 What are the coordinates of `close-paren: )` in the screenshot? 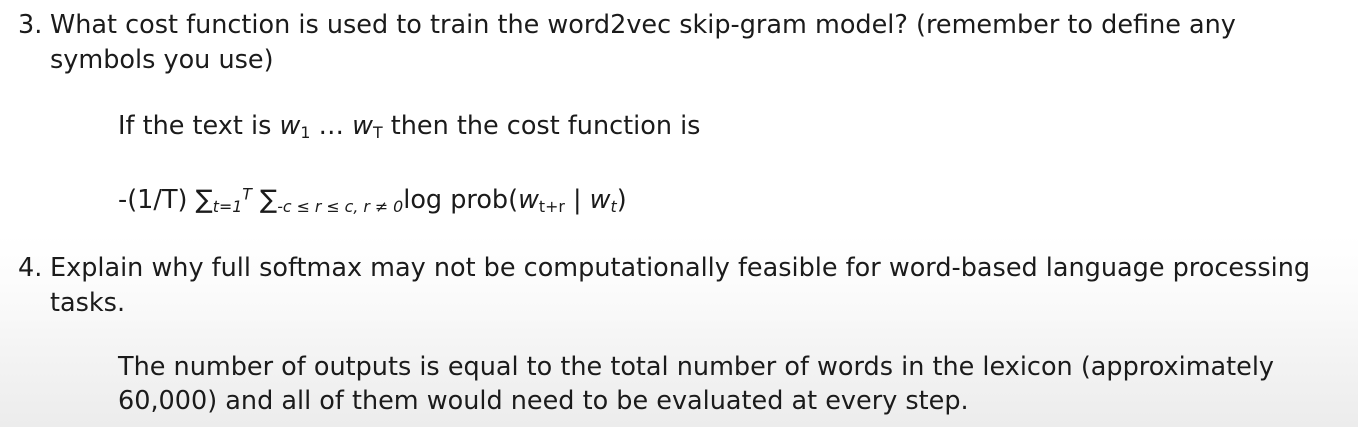 It's located at (621, 200).